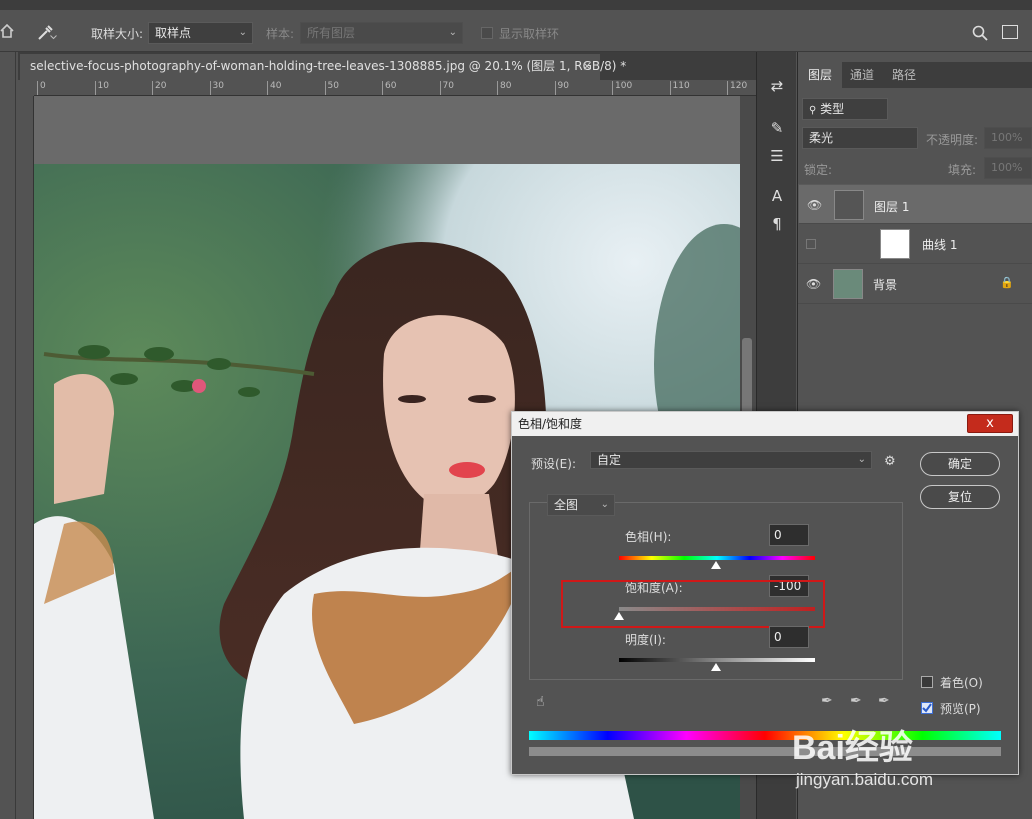  Describe the element at coordinates (777, 156) in the screenshot. I see `properties-icon: ☰` at that location.